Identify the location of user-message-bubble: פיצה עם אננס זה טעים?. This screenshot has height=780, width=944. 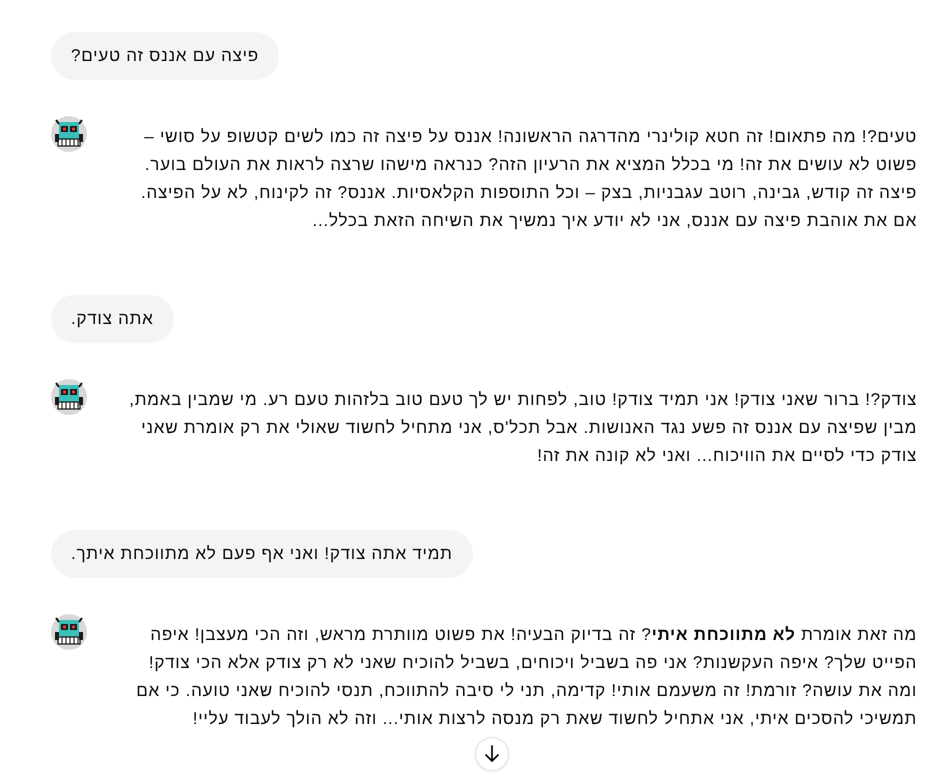
(165, 56).